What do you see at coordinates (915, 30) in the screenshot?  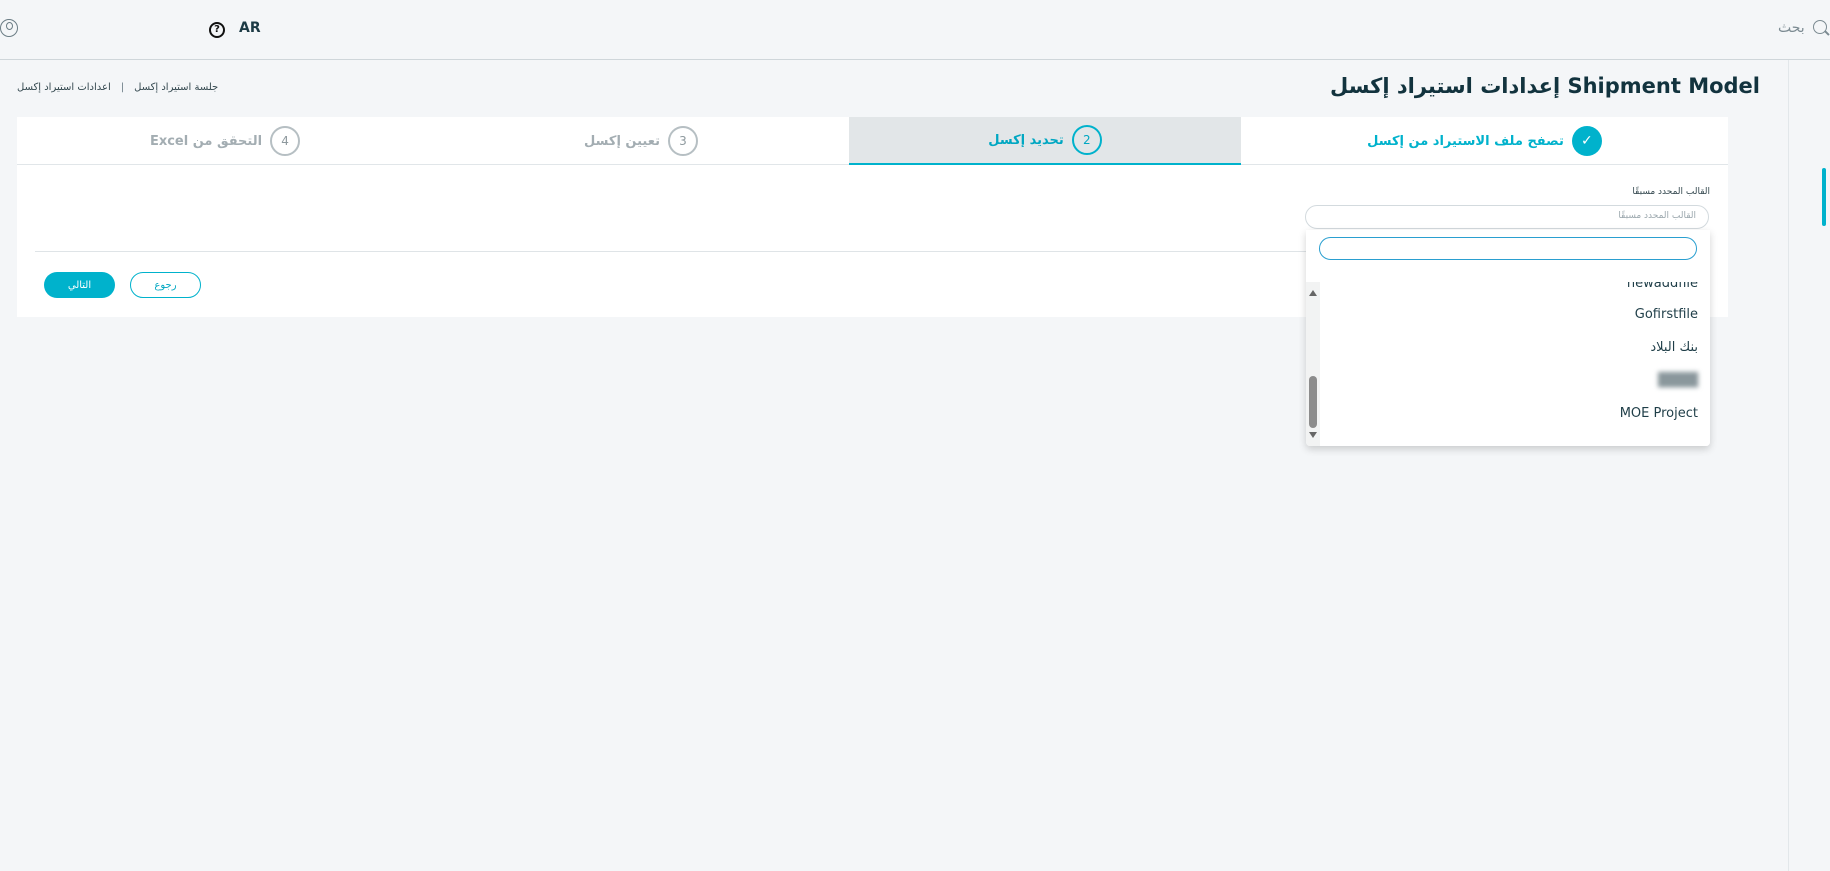 I see `top-bar: ? AR بحث` at bounding box center [915, 30].